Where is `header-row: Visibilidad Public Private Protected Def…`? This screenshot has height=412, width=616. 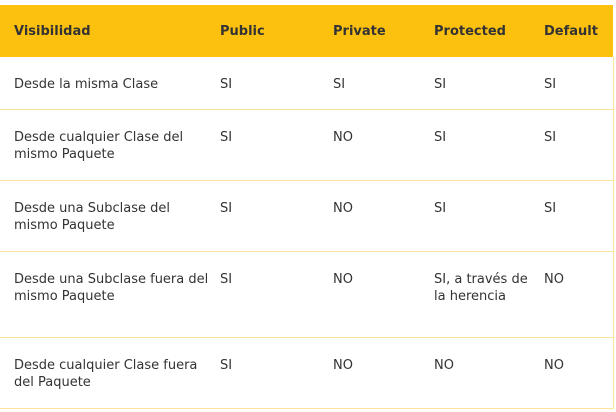 header-row: Visibilidad Public Private Protected Def… is located at coordinates (306, 31).